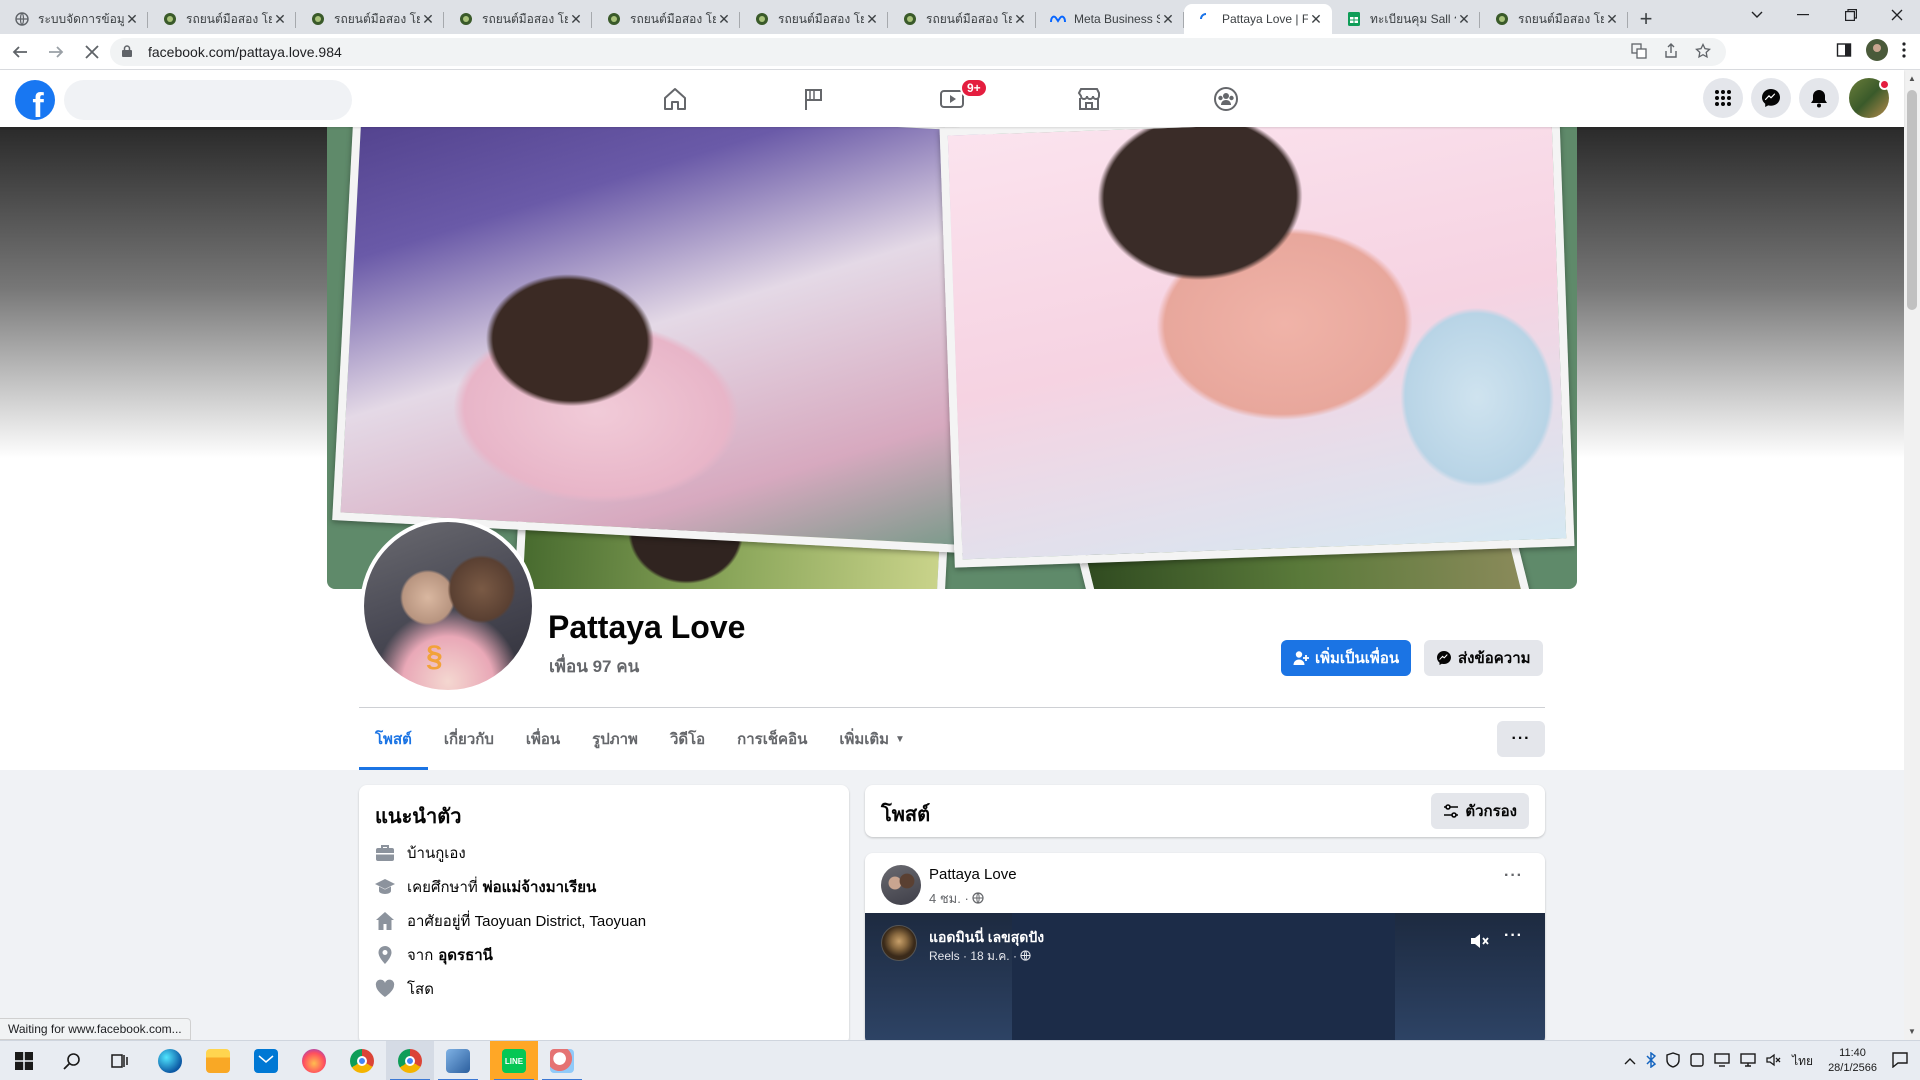 The height and width of the screenshot is (1080, 1920). What do you see at coordinates (543, 739) in the screenshot?
I see `tab-friends: เพื่อน` at bounding box center [543, 739].